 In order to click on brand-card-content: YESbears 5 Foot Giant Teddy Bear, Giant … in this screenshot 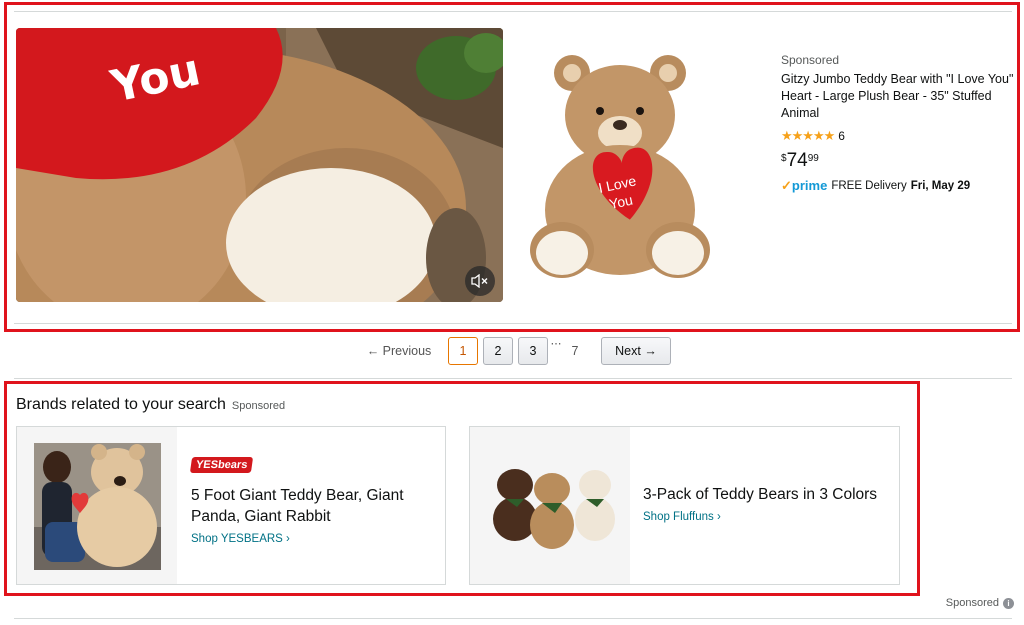, I will do `click(310, 500)`.